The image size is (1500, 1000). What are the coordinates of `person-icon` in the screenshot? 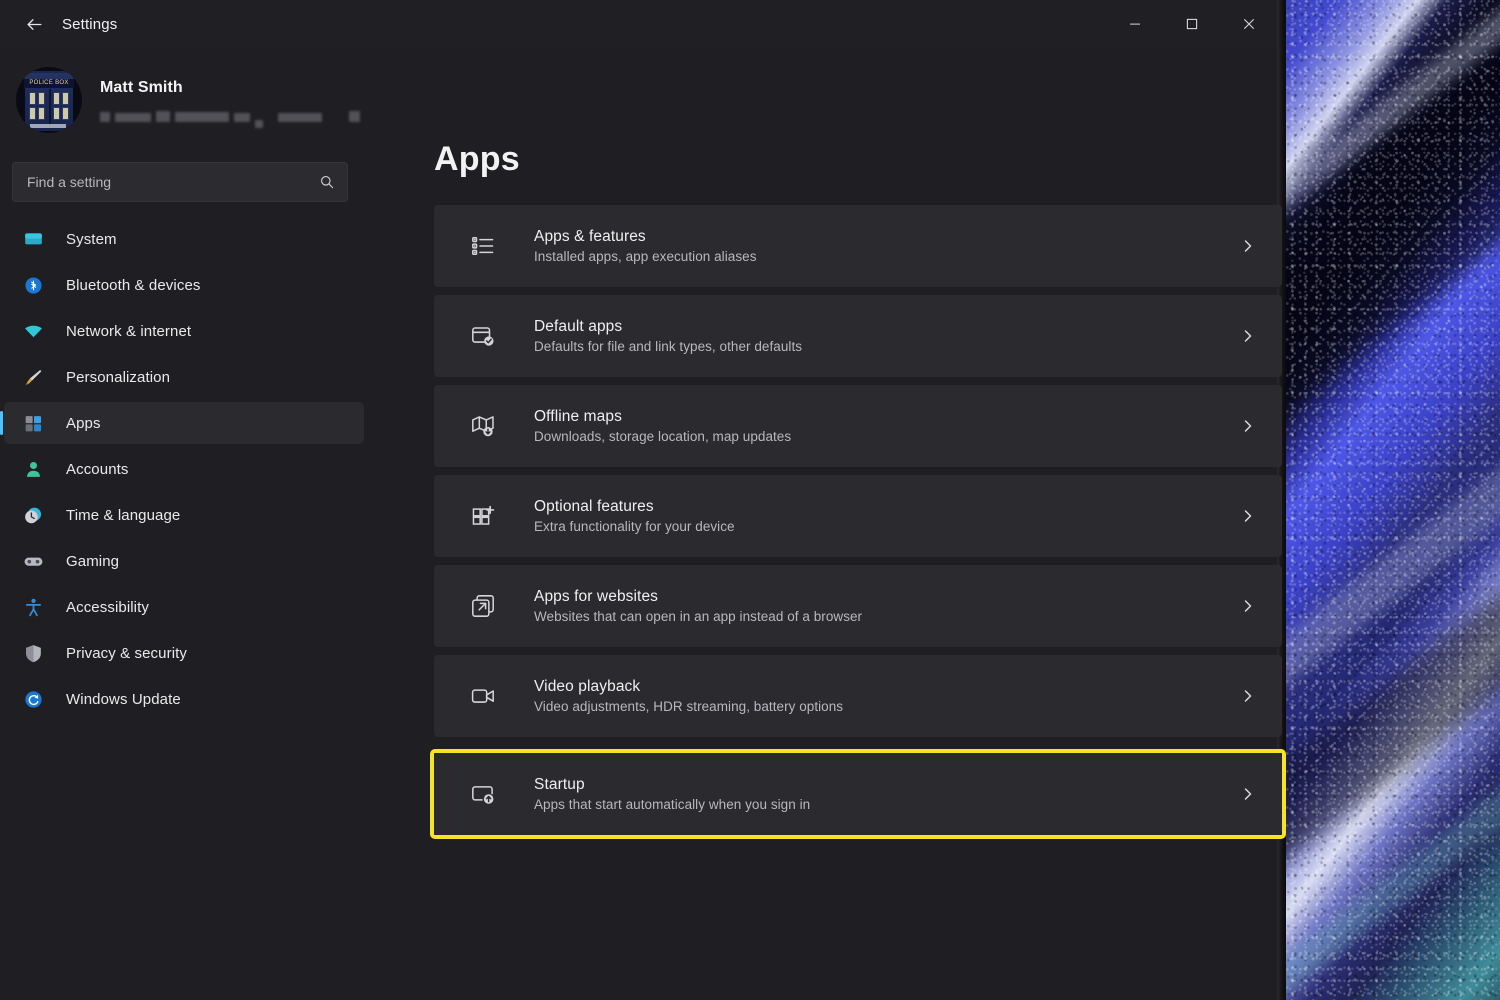 It's located at (33, 469).